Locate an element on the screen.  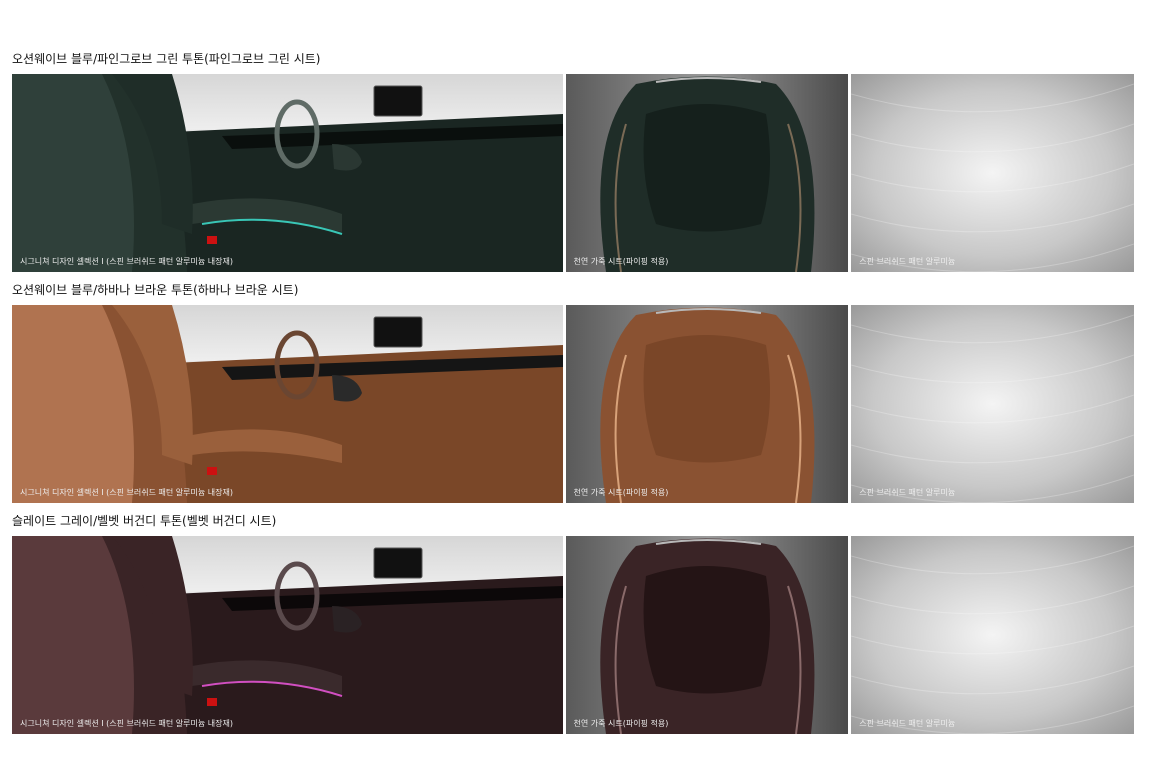
color-option-title: 슬레이트 그레이/벨벳 버건디 투톤(벨벳 버건디 시트) is located at coordinates (144, 521).